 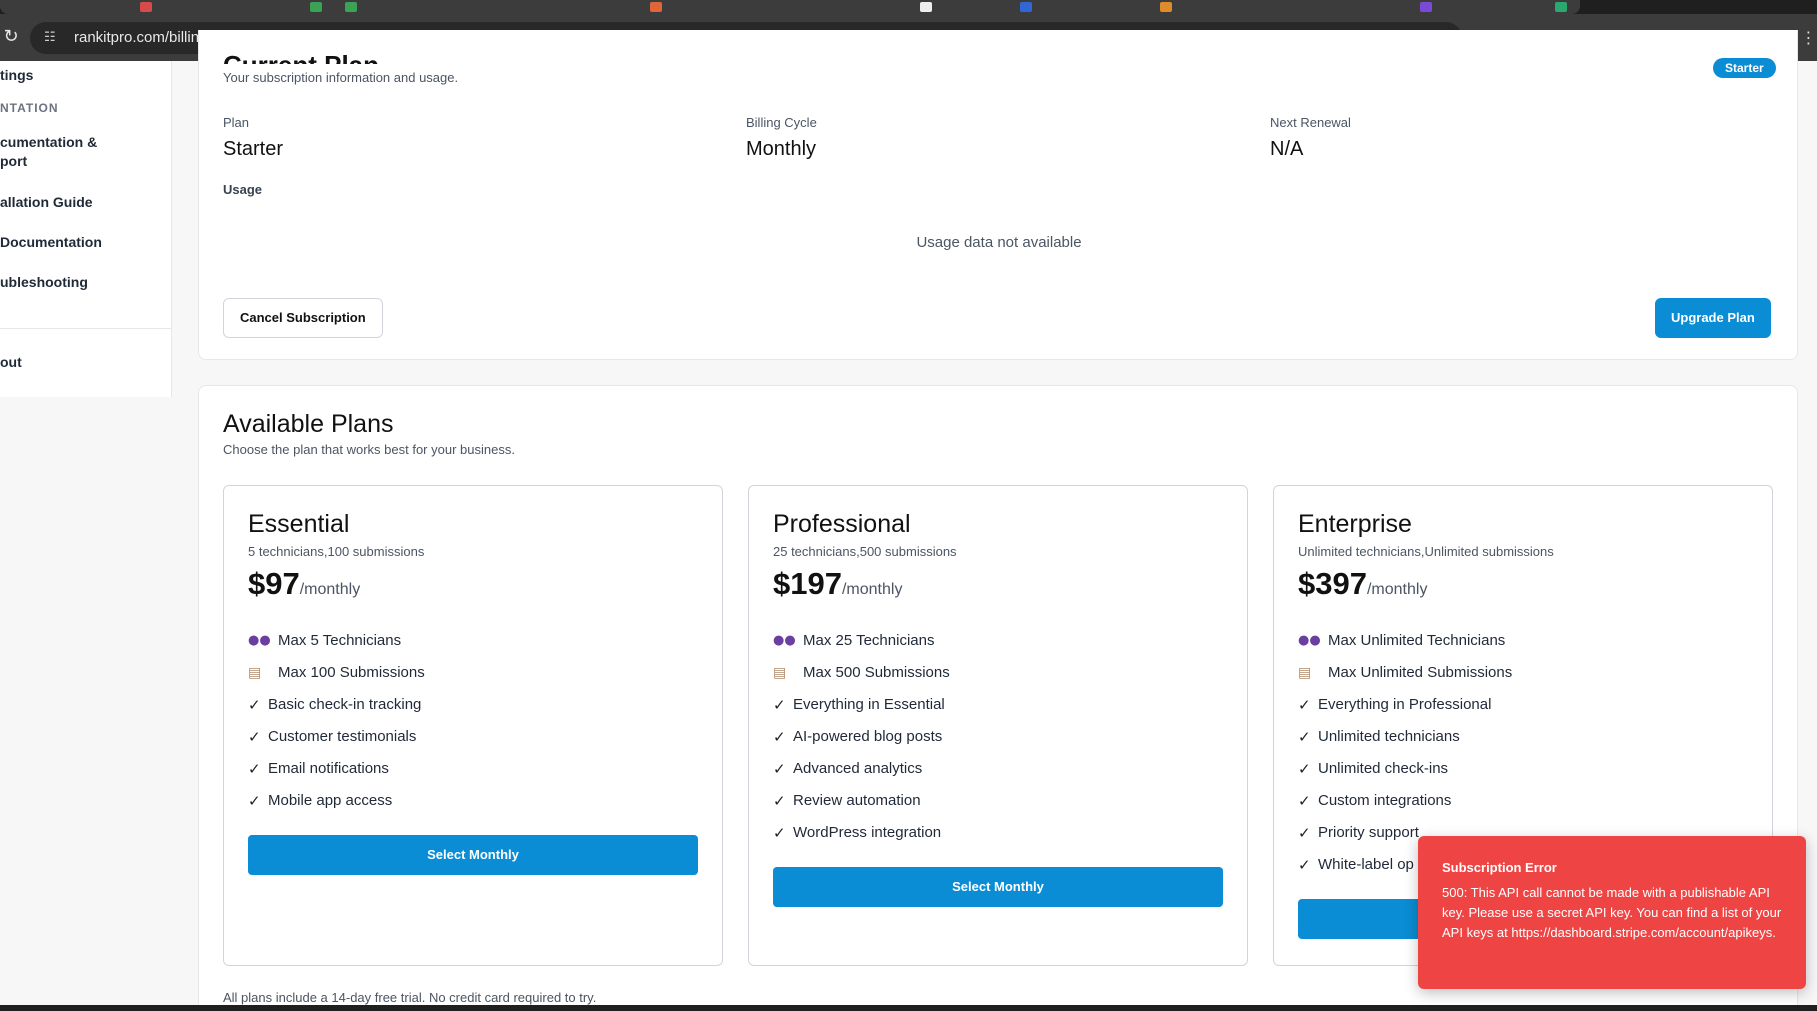 I want to click on feature-text: Max 25 Technicians, so click(x=869, y=640).